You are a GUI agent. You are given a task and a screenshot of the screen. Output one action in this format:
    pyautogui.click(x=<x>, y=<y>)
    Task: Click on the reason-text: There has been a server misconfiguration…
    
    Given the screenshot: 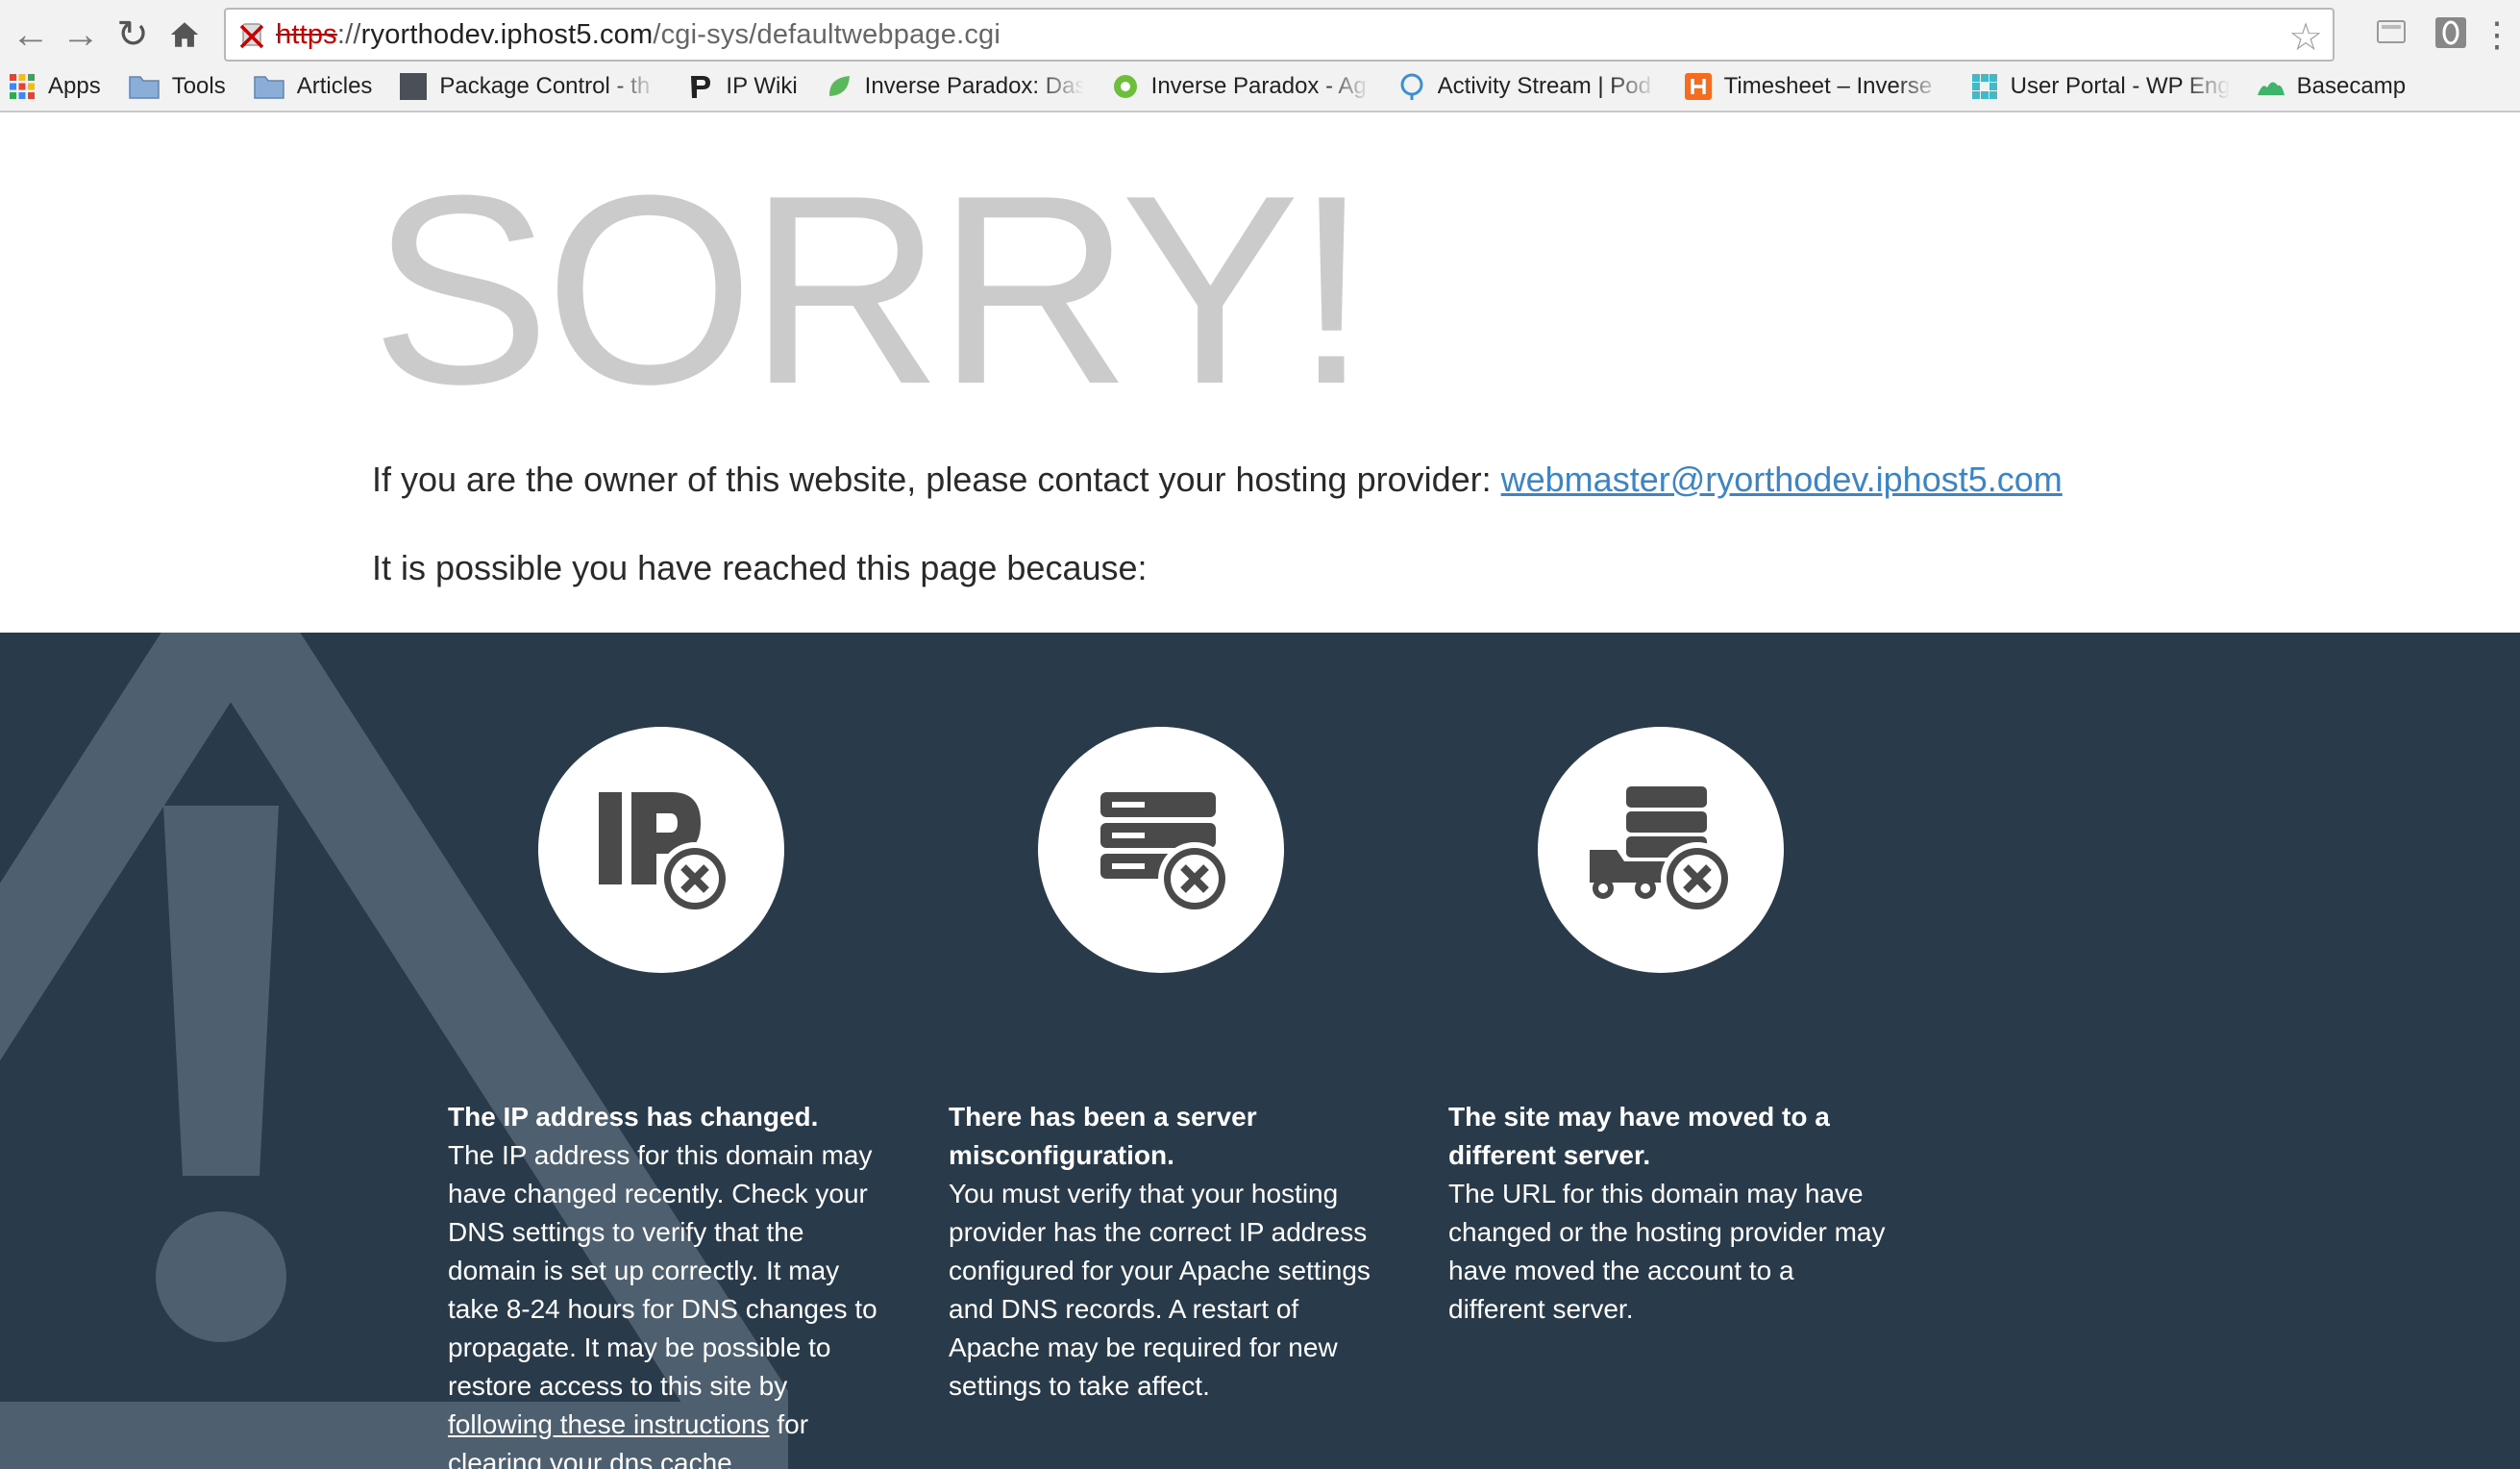 What is the action you would take?
    pyautogui.click(x=1168, y=1252)
    